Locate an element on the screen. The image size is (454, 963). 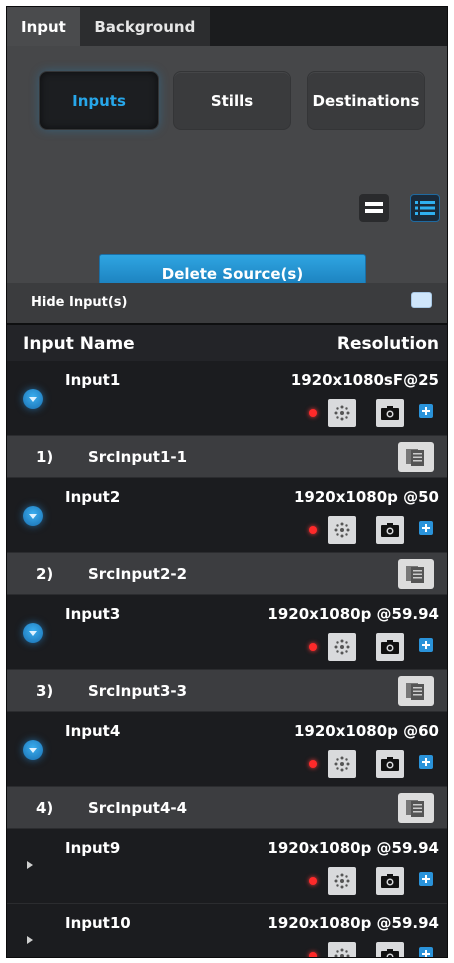
input-resolution: 1920x1080p @50 is located at coordinates (366, 497).